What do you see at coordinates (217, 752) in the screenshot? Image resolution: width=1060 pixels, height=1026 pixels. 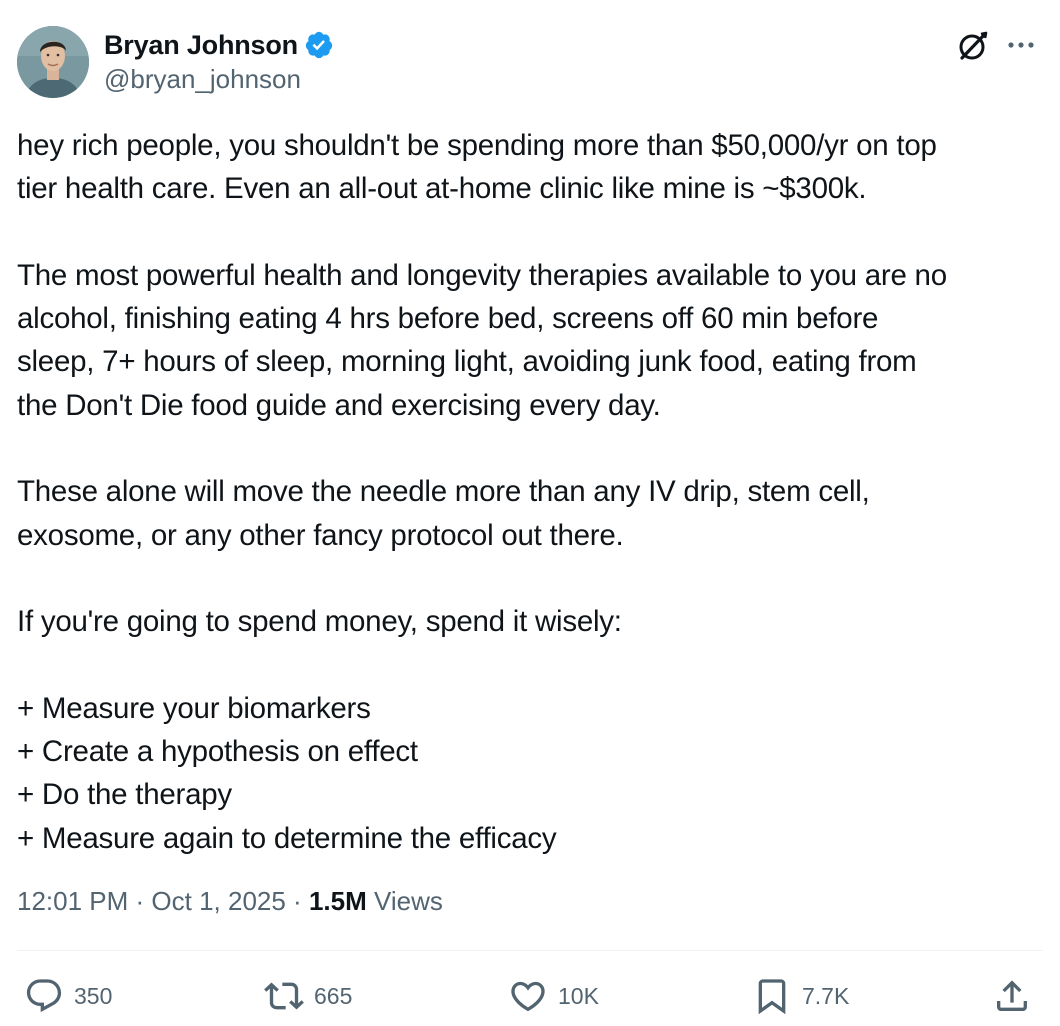 I see `tweet-line: + Create a hypothesis on effect` at bounding box center [217, 752].